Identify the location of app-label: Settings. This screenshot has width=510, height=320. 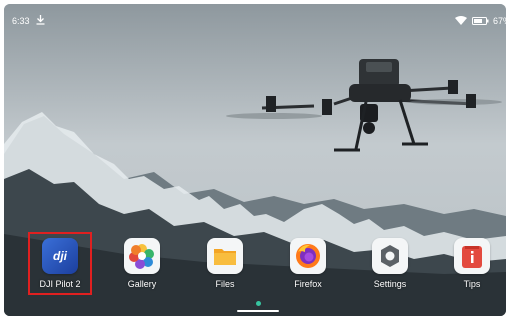
(390, 284).